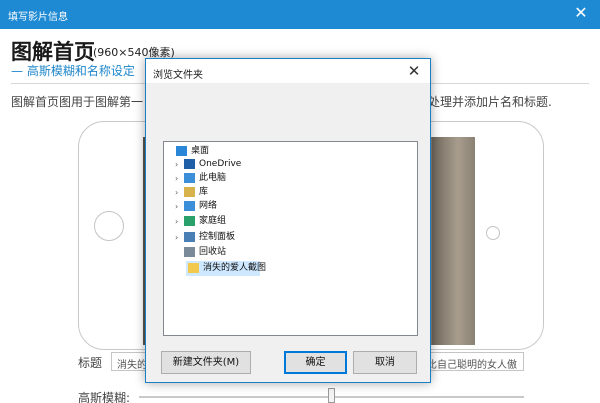 This screenshot has height=403, width=600. I want to click on folder-icon, so click(193, 268).